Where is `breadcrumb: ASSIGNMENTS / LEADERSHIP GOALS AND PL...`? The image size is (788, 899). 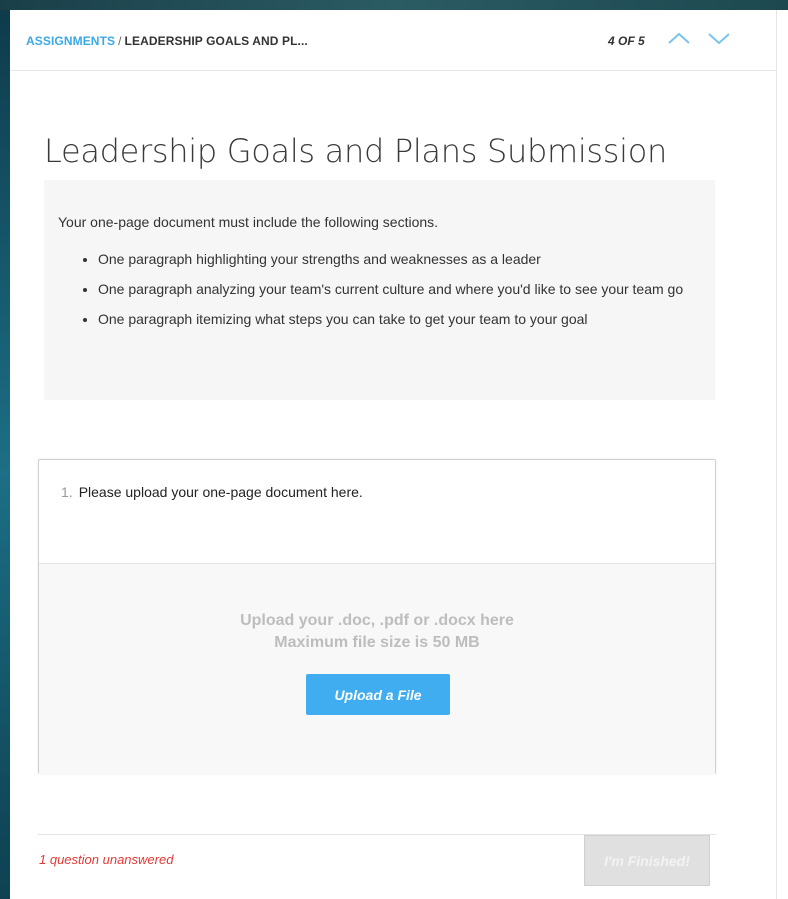
breadcrumb: ASSIGNMENTS / LEADERSHIP GOALS AND PL... is located at coordinates (167, 41).